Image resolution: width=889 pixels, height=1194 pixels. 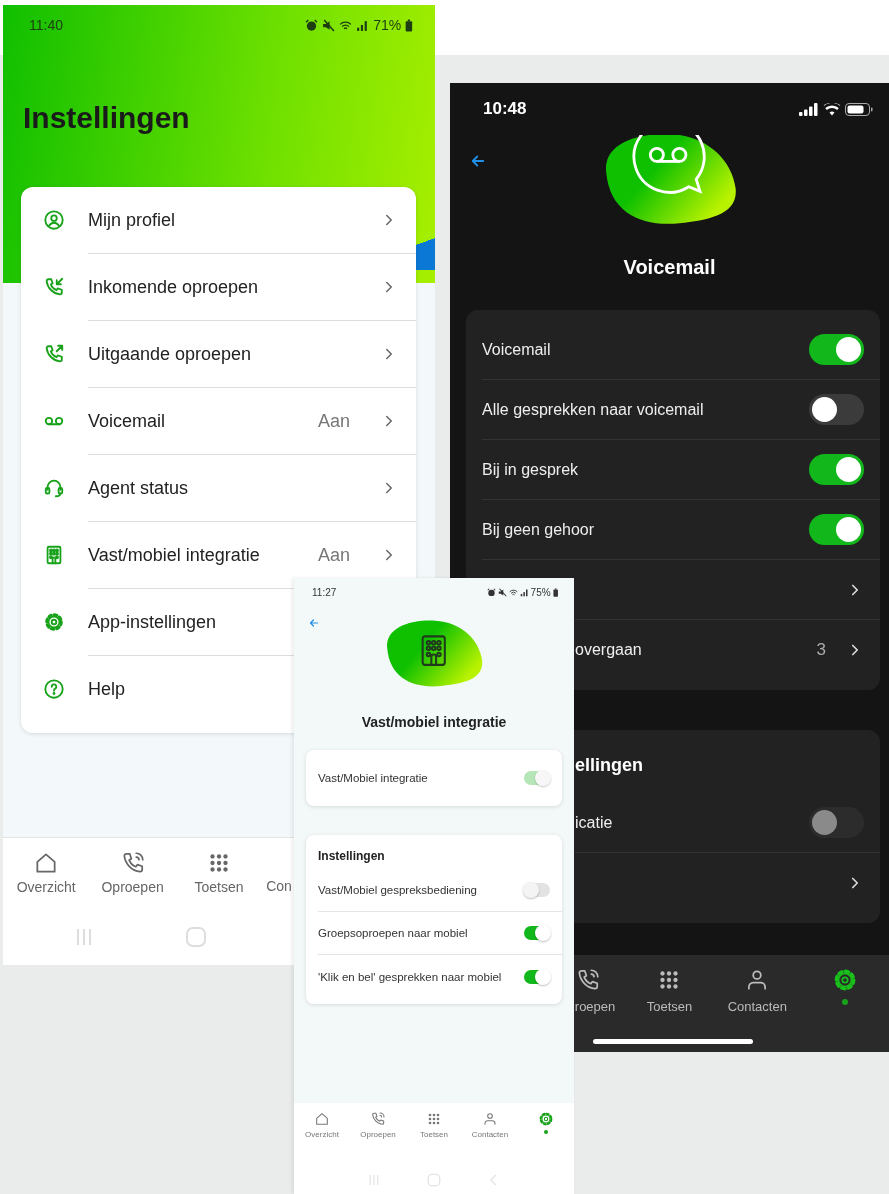 I want to click on setting-label: 'Klik en bel' gesprekken naar mobiel, so click(x=410, y=976).